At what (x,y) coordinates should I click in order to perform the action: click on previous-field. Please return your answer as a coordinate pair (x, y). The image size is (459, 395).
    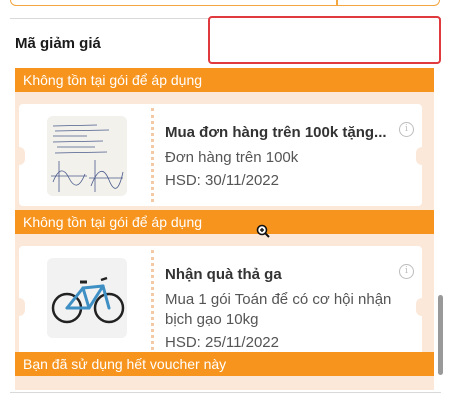
    Looking at the image, I should click on (225, 3).